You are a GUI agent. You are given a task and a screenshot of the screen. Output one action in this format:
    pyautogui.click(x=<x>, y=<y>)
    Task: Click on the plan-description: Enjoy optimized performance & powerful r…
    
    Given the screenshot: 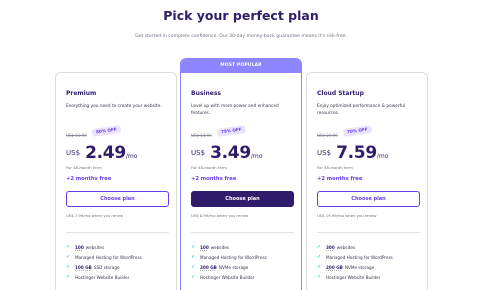 What is the action you would take?
    pyautogui.click(x=361, y=110)
    